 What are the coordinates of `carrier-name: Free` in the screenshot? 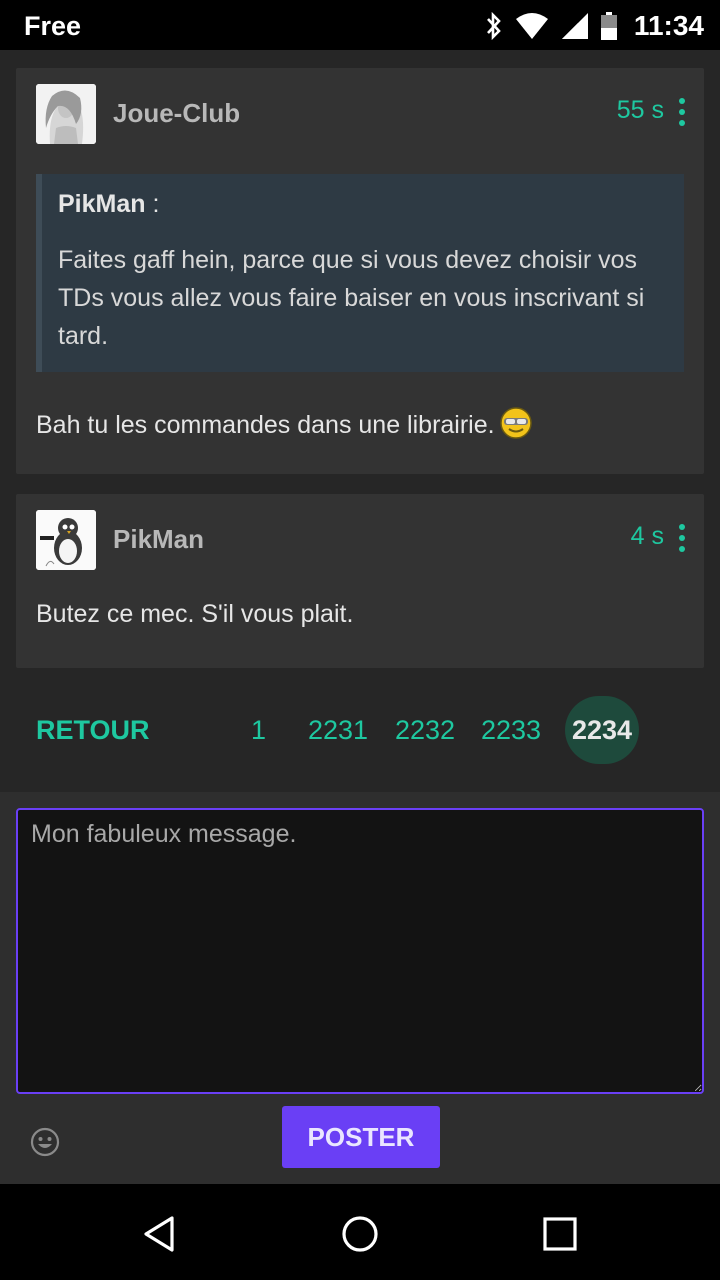 It's located at (53, 26).